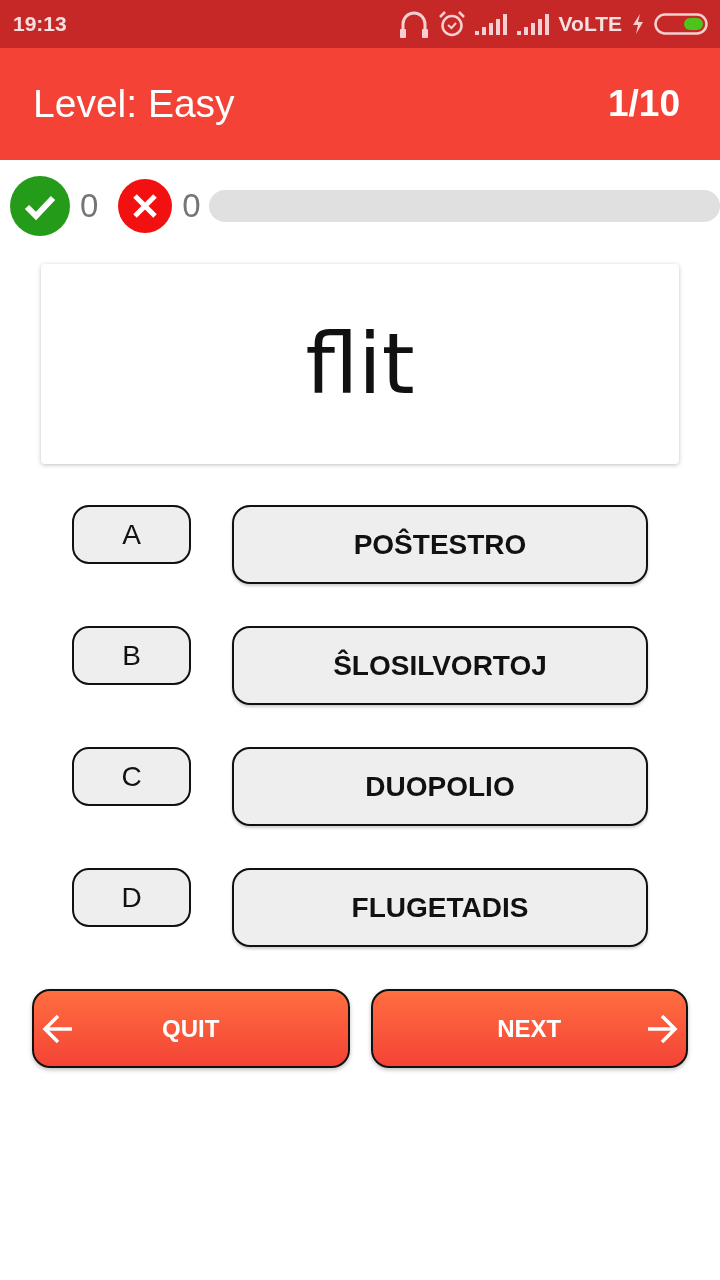 The height and width of the screenshot is (1280, 720). What do you see at coordinates (638, 24) in the screenshot?
I see `lightning-bolt-icon` at bounding box center [638, 24].